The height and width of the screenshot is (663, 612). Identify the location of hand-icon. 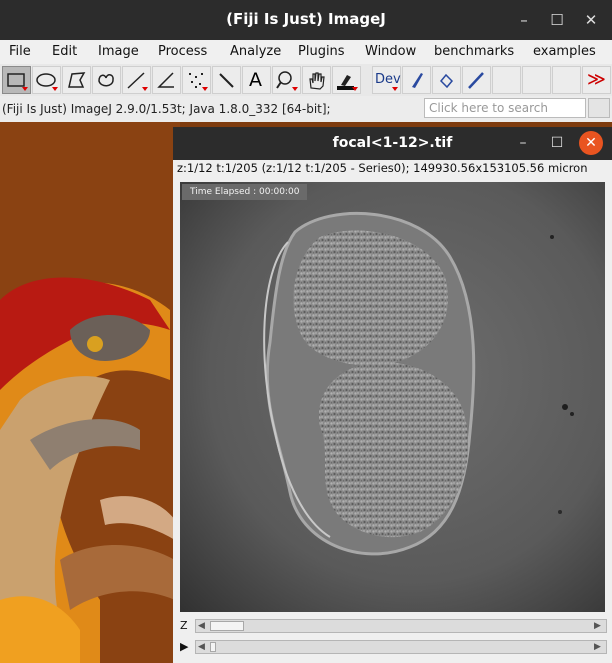
(317, 81).